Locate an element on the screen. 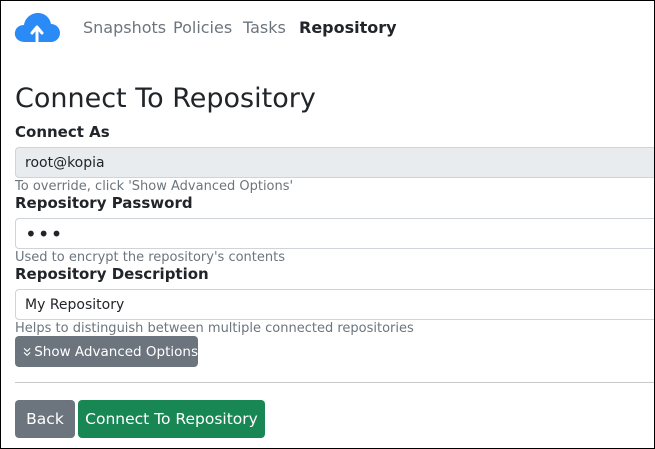  page-title: Connect To Repository is located at coordinates (165, 98).